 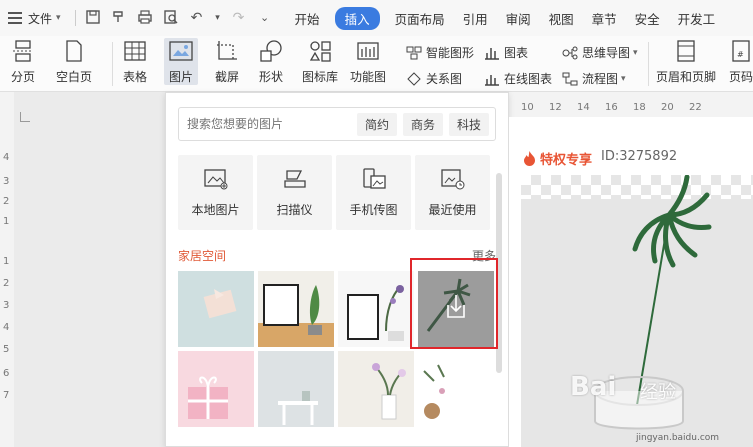 What do you see at coordinates (629, 108) in the screenshot?
I see `horizontal-ruler: 10 12 14 16 18 20 22` at bounding box center [629, 108].